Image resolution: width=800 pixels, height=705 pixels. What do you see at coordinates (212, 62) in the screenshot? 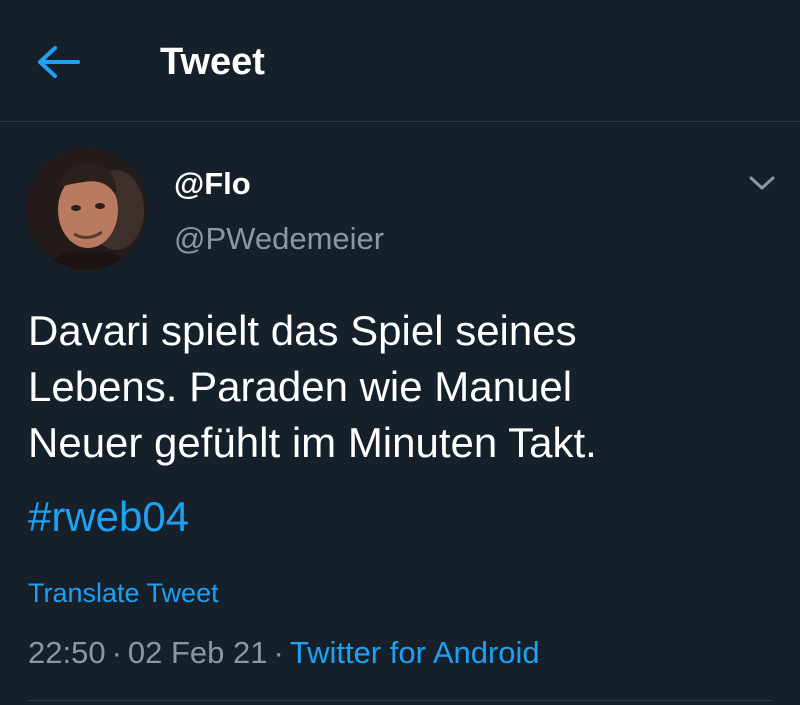
I see `page-title: Tweet` at bounding box center [212, 62].